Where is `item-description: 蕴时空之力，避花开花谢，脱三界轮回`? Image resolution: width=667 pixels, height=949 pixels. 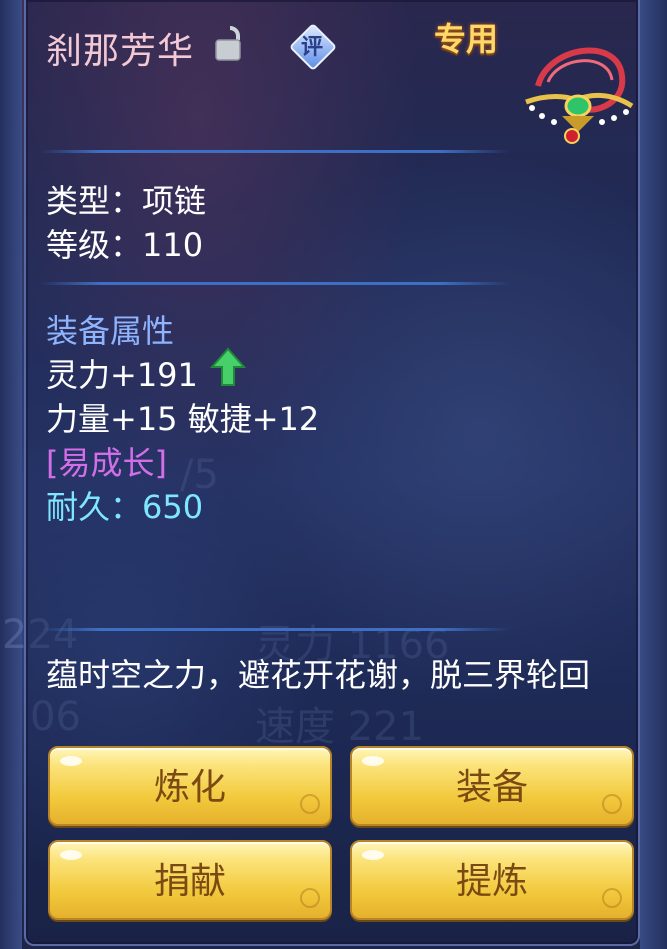 item-description: 蕴时空之力，避花开花谢，脱三界轮回 is located at coordinates (318, 675).